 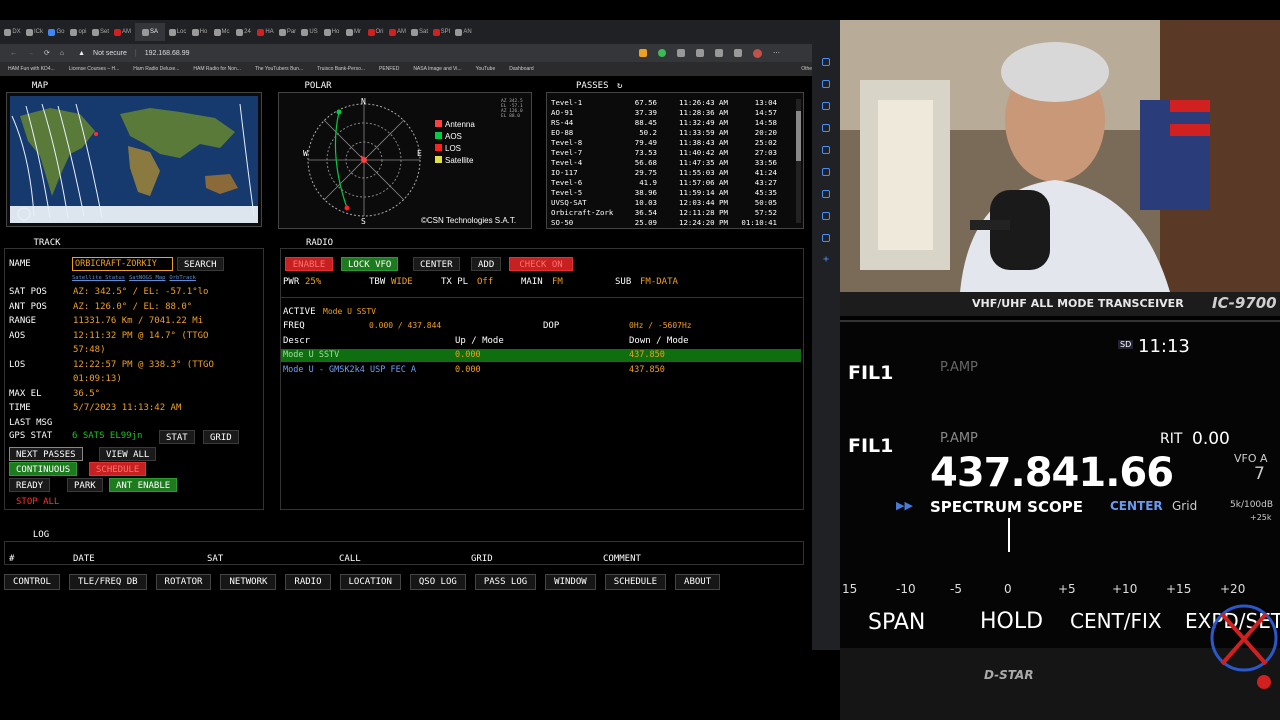 What do you see at coordinates (826, 172) in the screenshot?
I see `sidebar-office-icon` at bounding box center [826, 172].